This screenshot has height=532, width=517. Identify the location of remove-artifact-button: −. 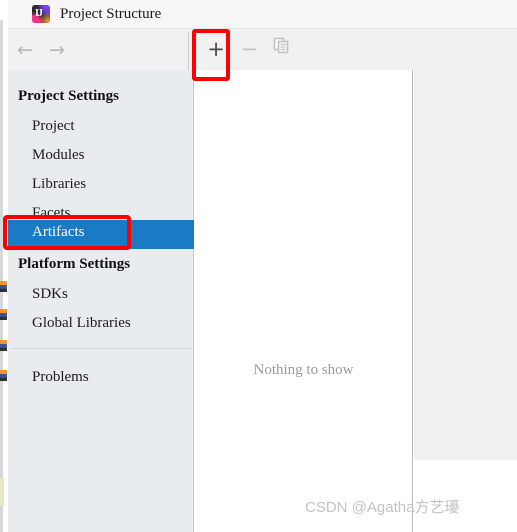
(249, 49).